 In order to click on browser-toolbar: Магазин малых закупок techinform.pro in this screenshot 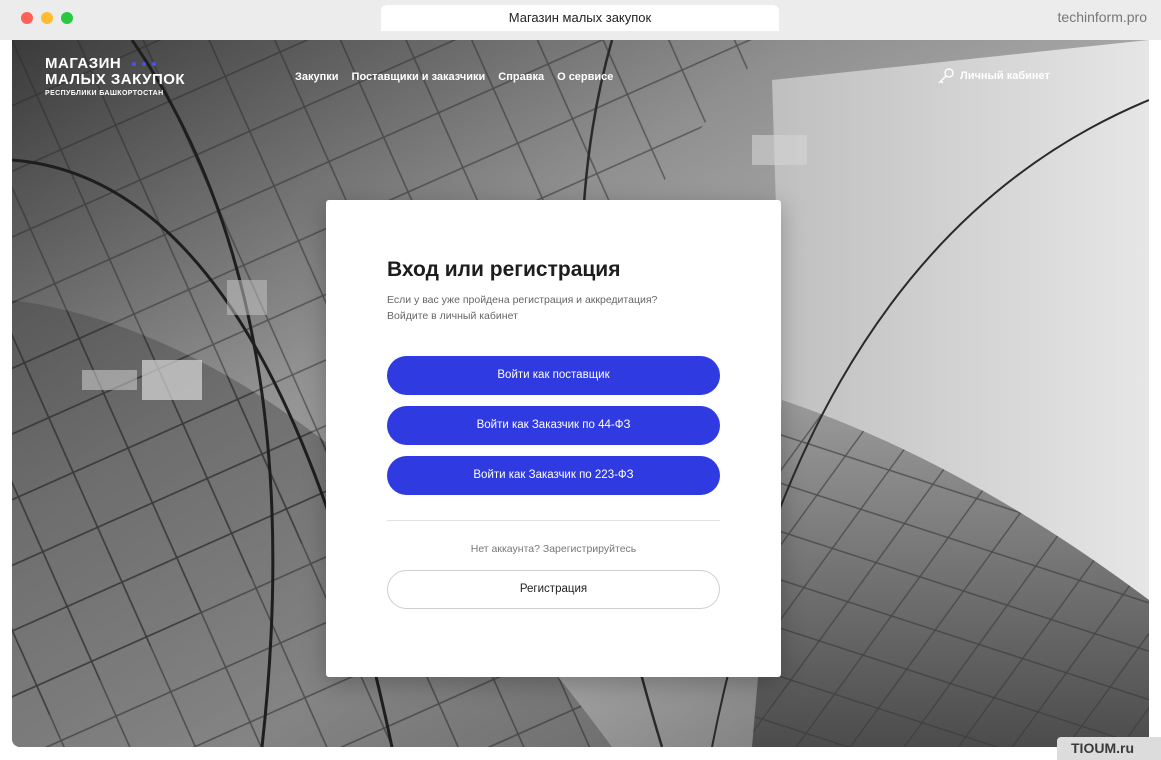, I will do `click(580, 20)`.